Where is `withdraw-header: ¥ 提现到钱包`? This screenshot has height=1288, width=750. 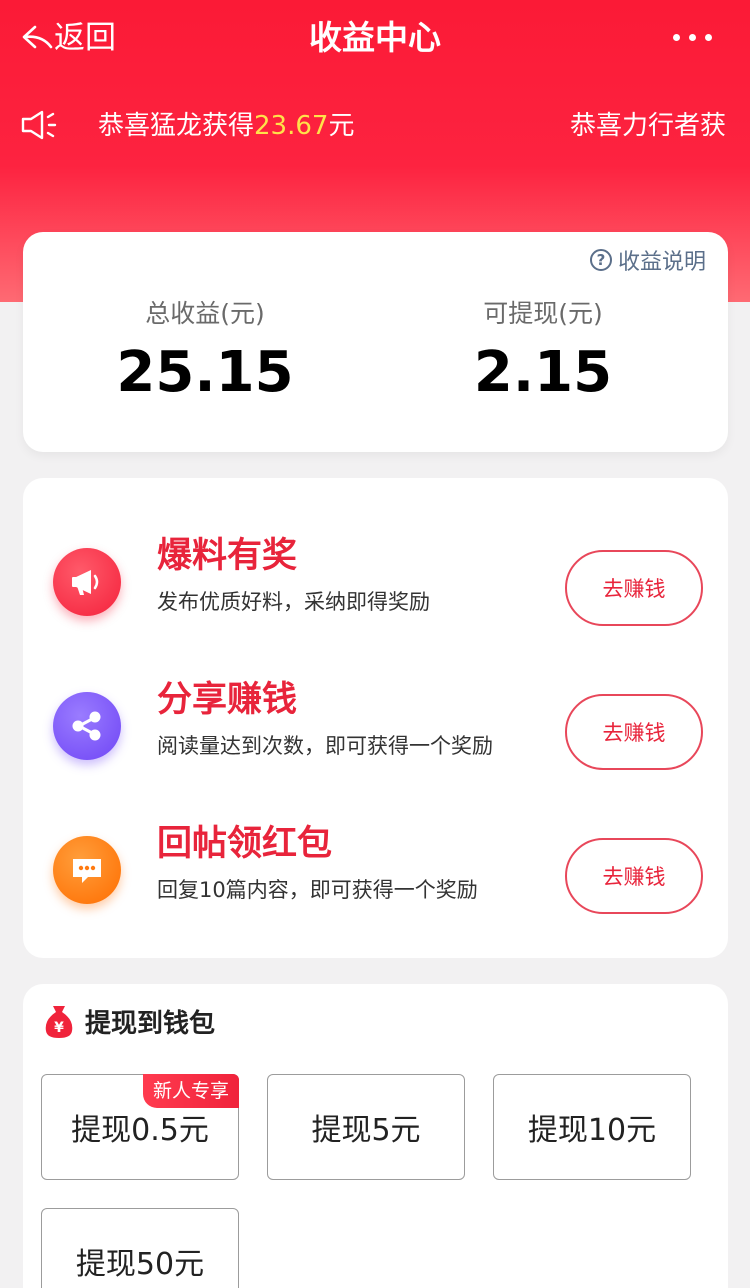 withdraw-header: ¥ 提现到钱包 is located at coordinates (128, 1021).